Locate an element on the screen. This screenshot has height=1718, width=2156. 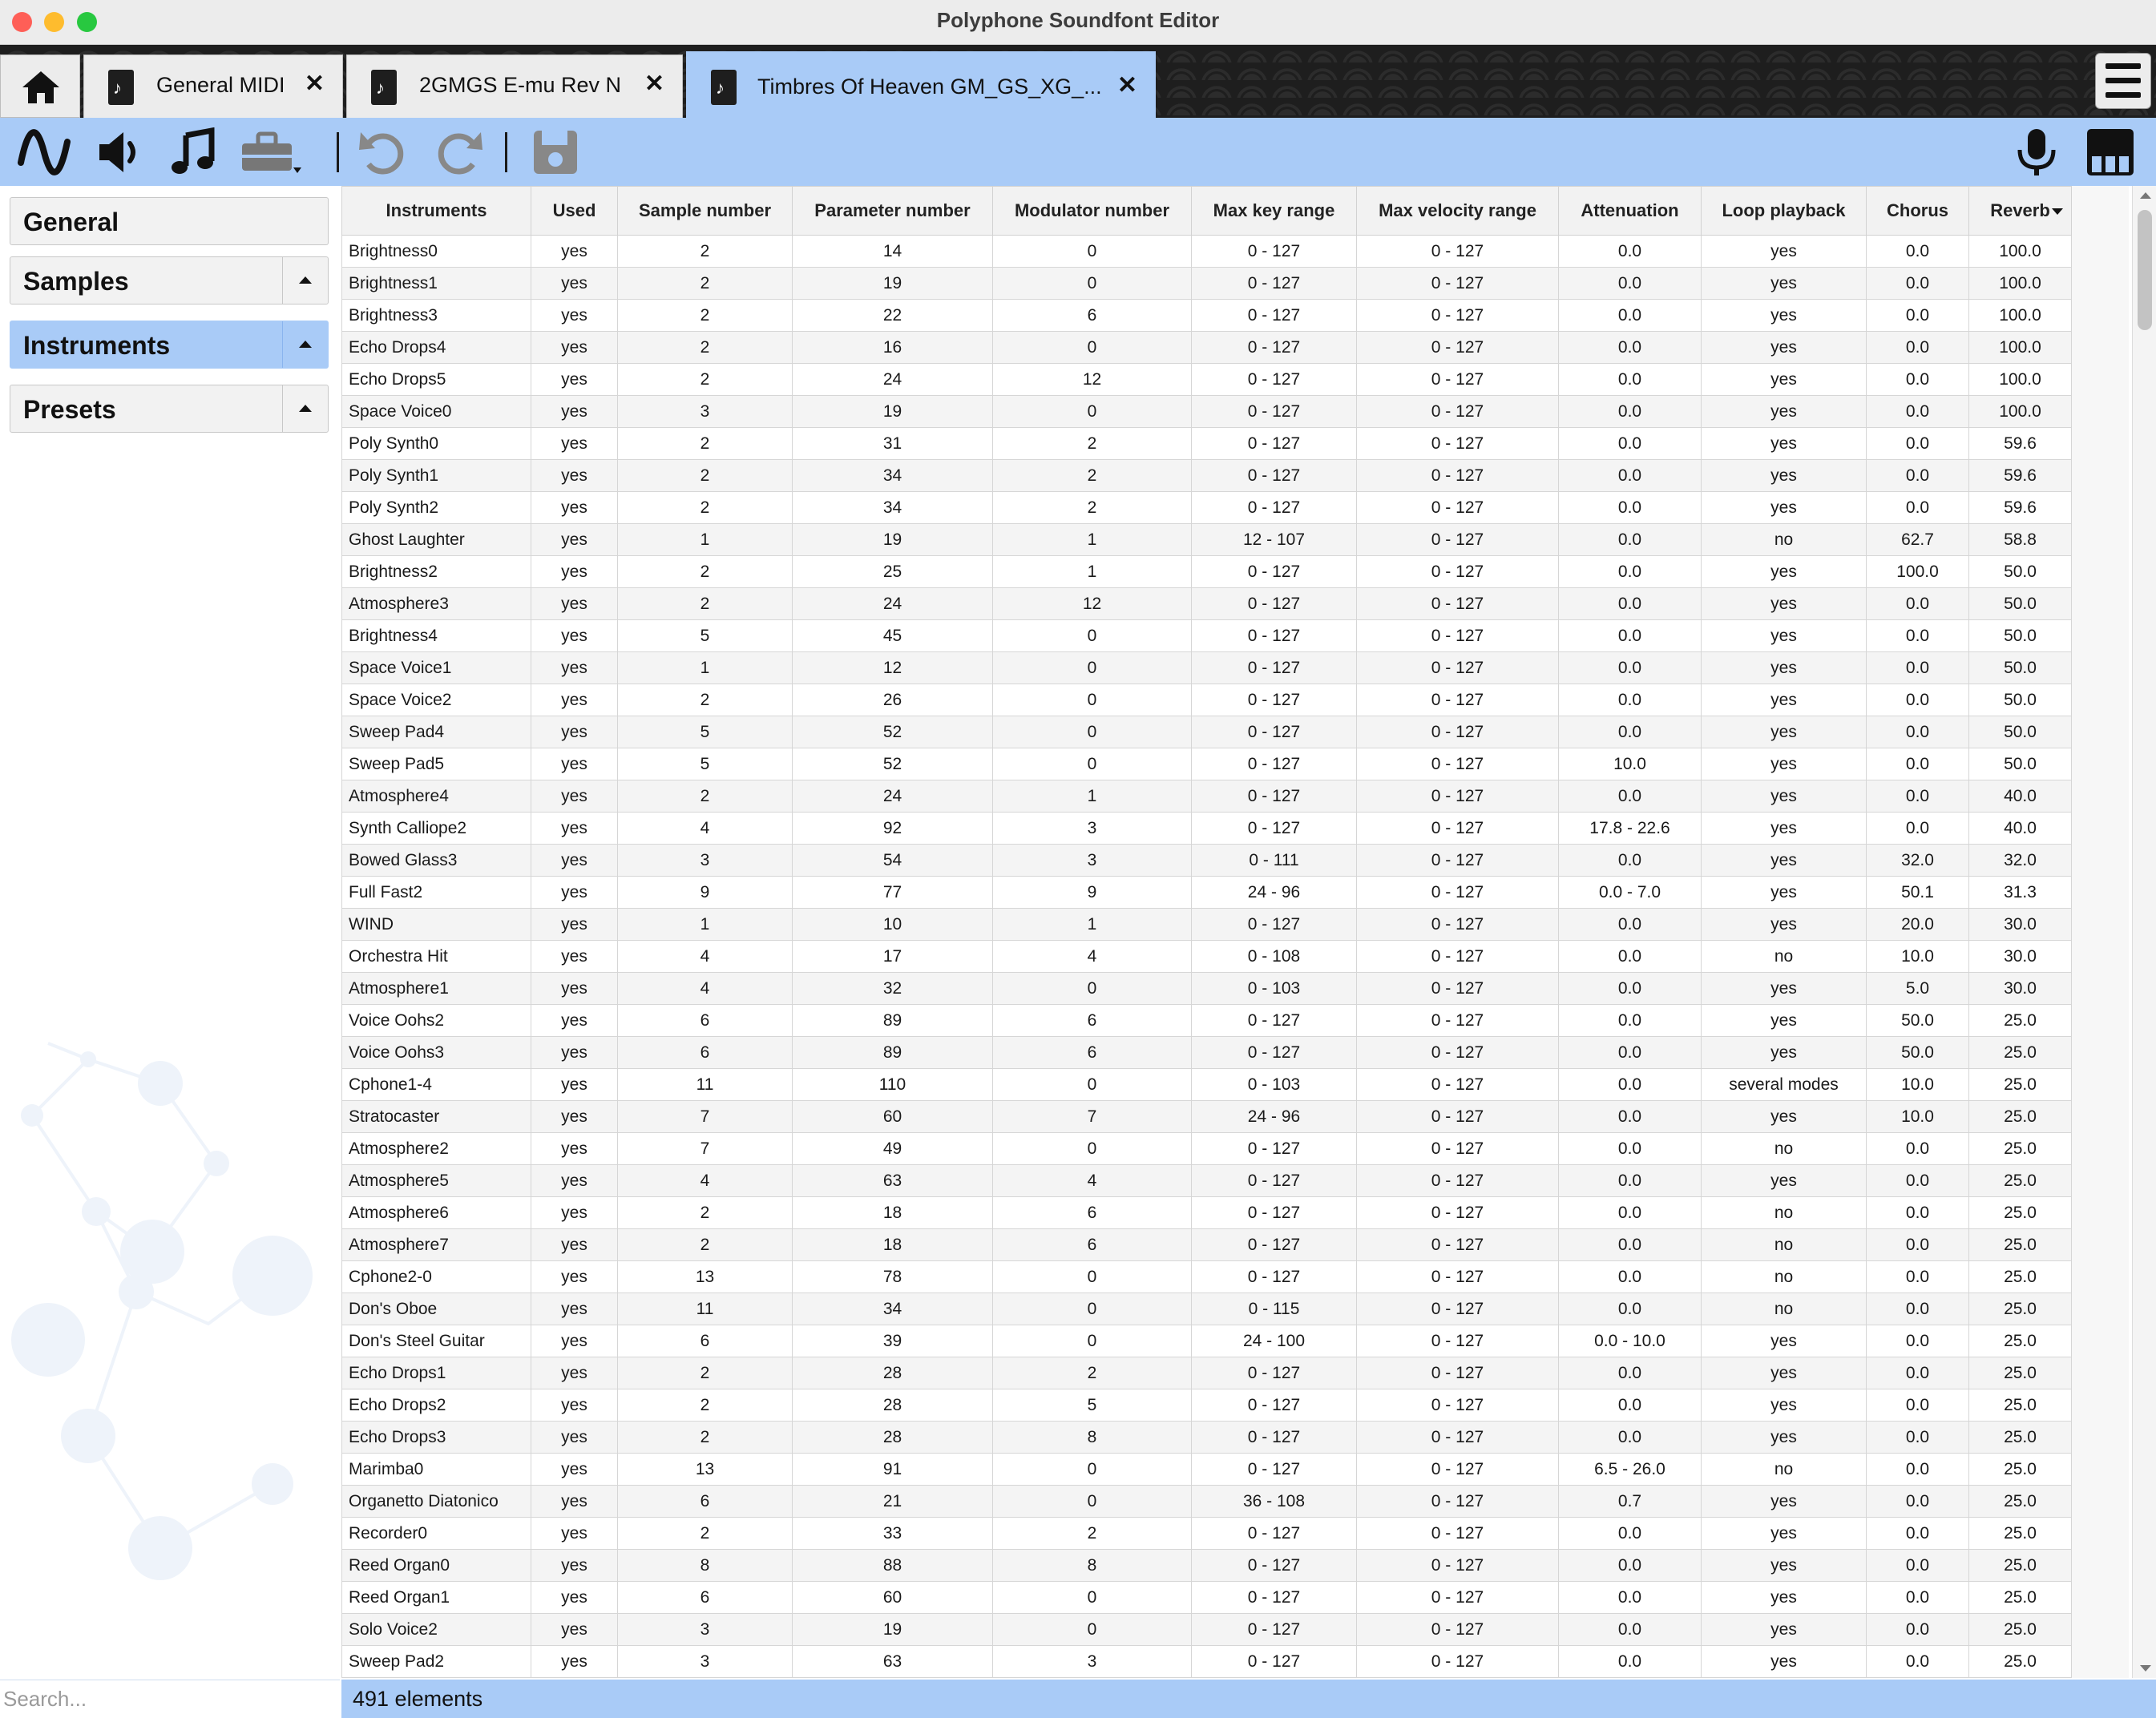
table-cell: 40.0 is located at coordinates (2020, 796).